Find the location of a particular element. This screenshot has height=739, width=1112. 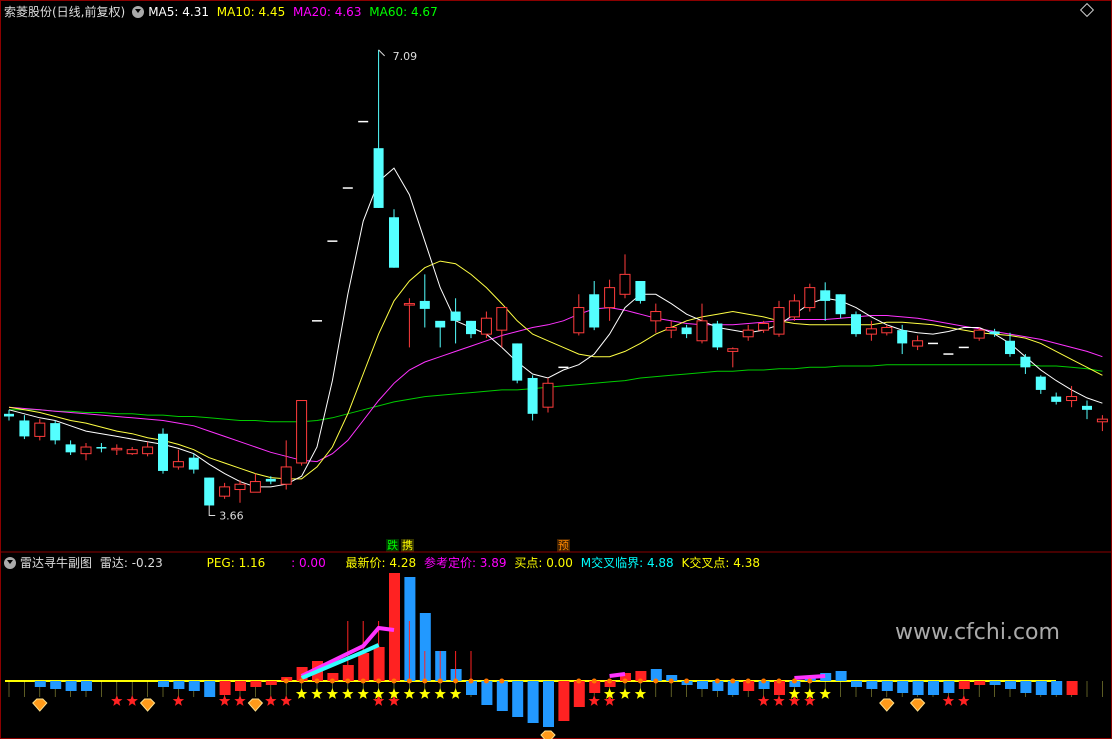

watermark: www.cfchi.com is located at coordinates (977, 632).